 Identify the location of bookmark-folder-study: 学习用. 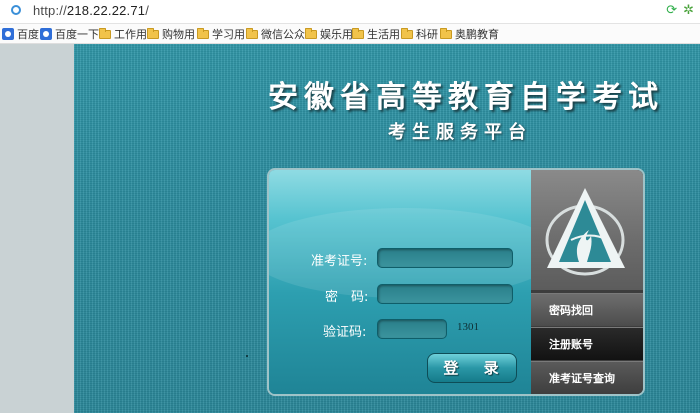
(221, 34).